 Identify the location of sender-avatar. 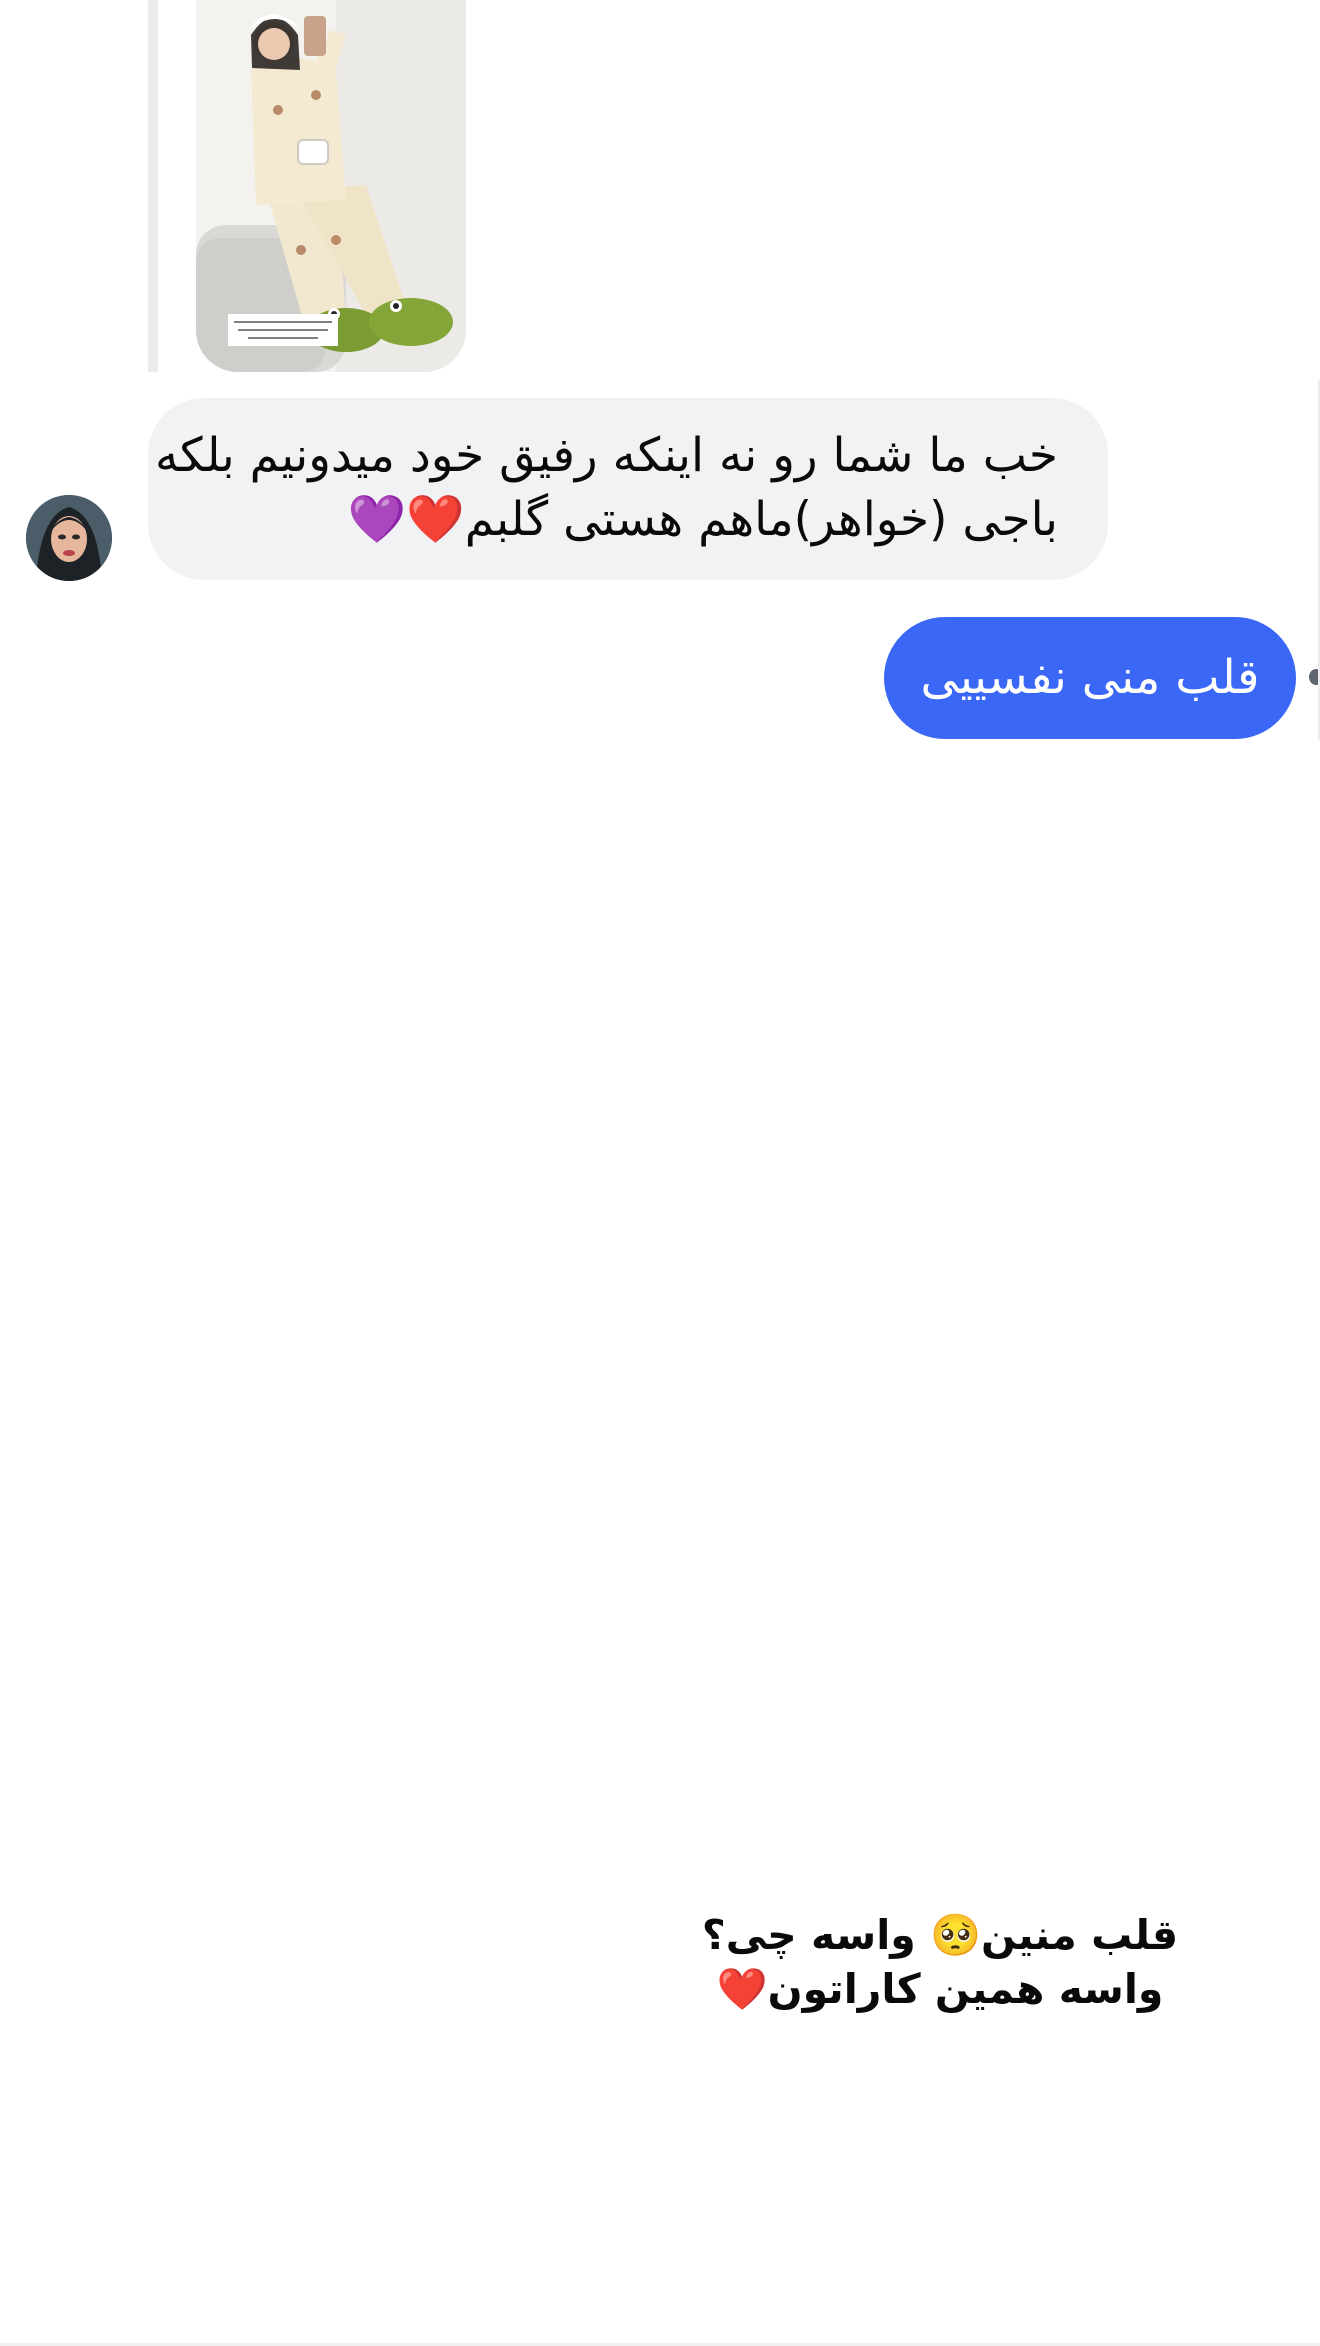
(69, 538).